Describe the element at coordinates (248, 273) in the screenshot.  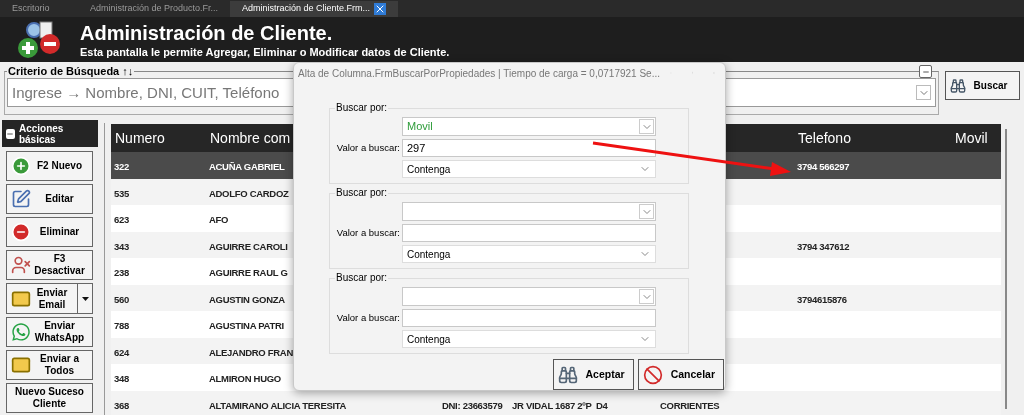
I see `table-cell: AGUIRRE RAUL G` at that location.